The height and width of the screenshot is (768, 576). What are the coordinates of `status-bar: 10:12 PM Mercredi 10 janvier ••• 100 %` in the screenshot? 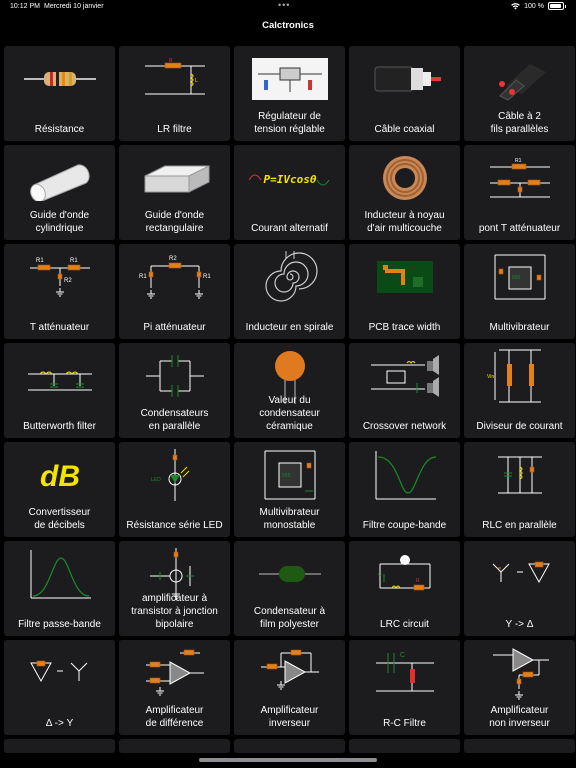 It's located at (288, 7).